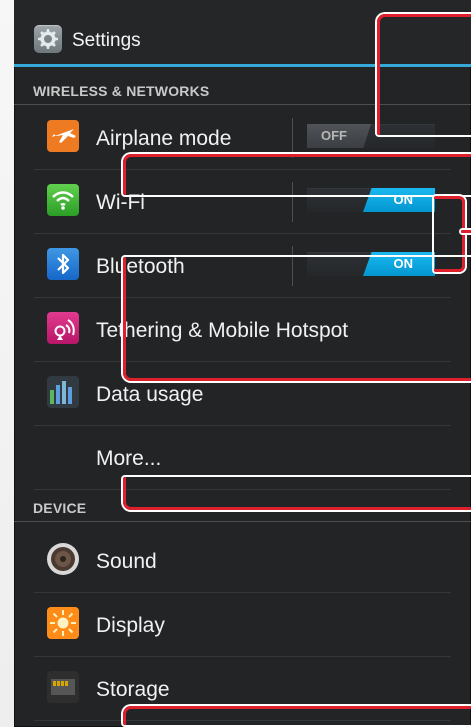 The height and width of the screenshot is (727, 471). What do you see at coordinates (140, 266) in the screenshot?
I see `bluetooth-label: Bluetooth` at bounding box center [140, 266].